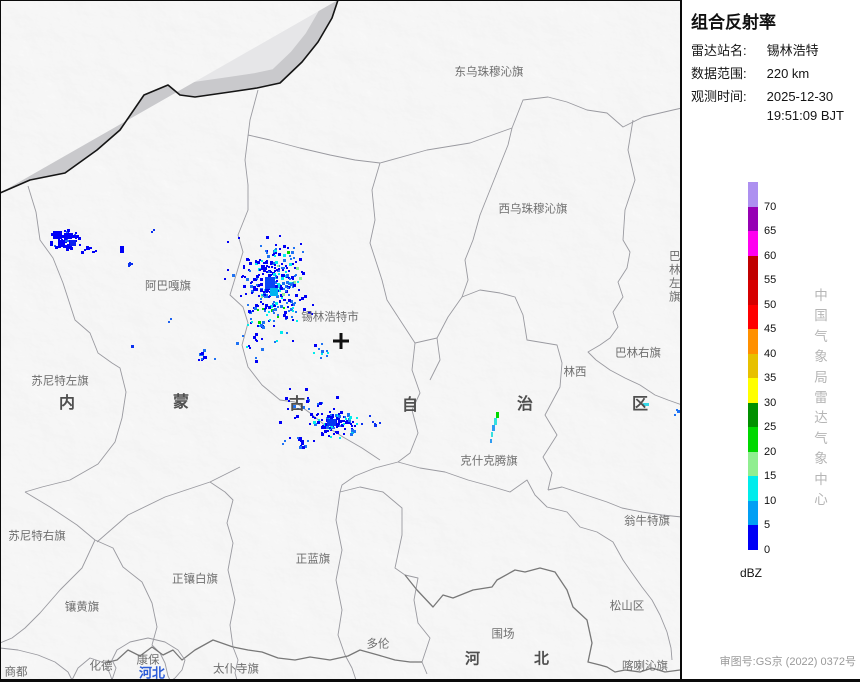 The width and height of the screenshot is (860, 682). What do you see at coordinates (770, 500) in the screenshot?
I see `legend-tick: 10` at bounding box center [770, 500].